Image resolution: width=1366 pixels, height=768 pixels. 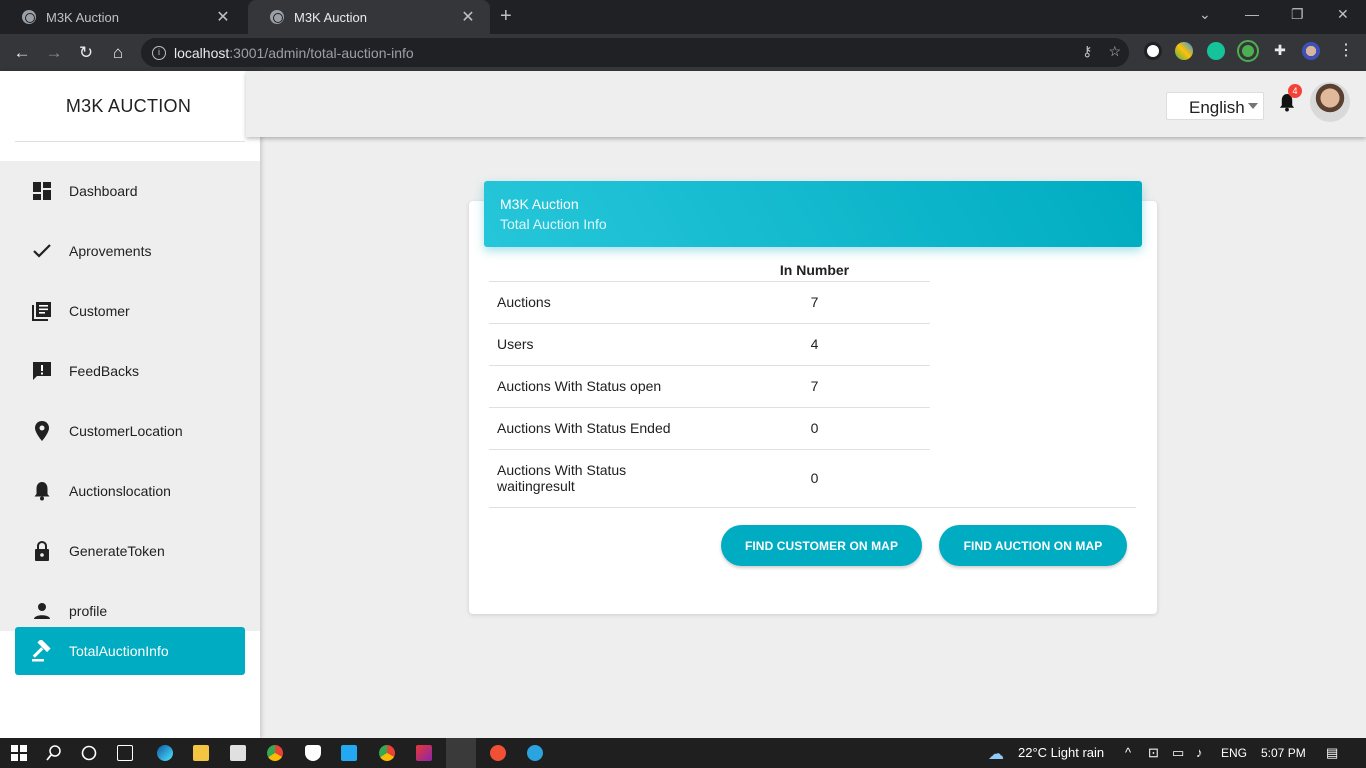 What do you see at coordinates (996, 754) in the screenshot?
I see `weather-cloud-icon: ☁` at bounding box center [996, 754].